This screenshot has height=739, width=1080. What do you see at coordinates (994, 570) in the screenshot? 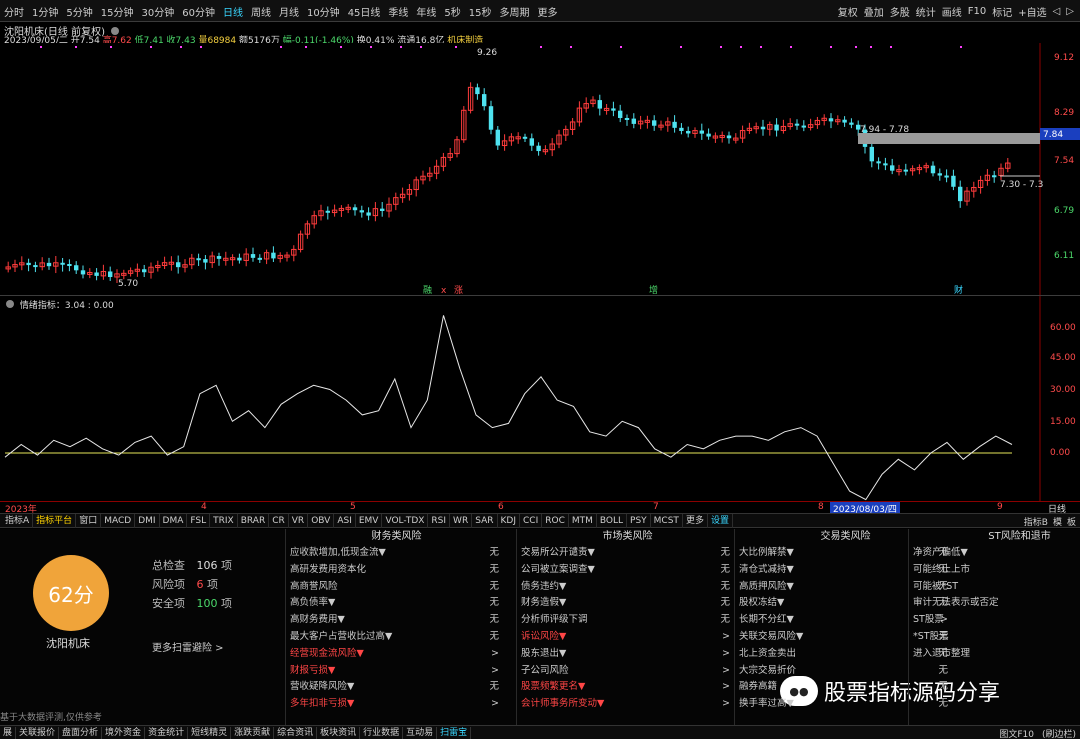
I see `risk-item: 可能终止上市无` at bounding box center [994, 570].